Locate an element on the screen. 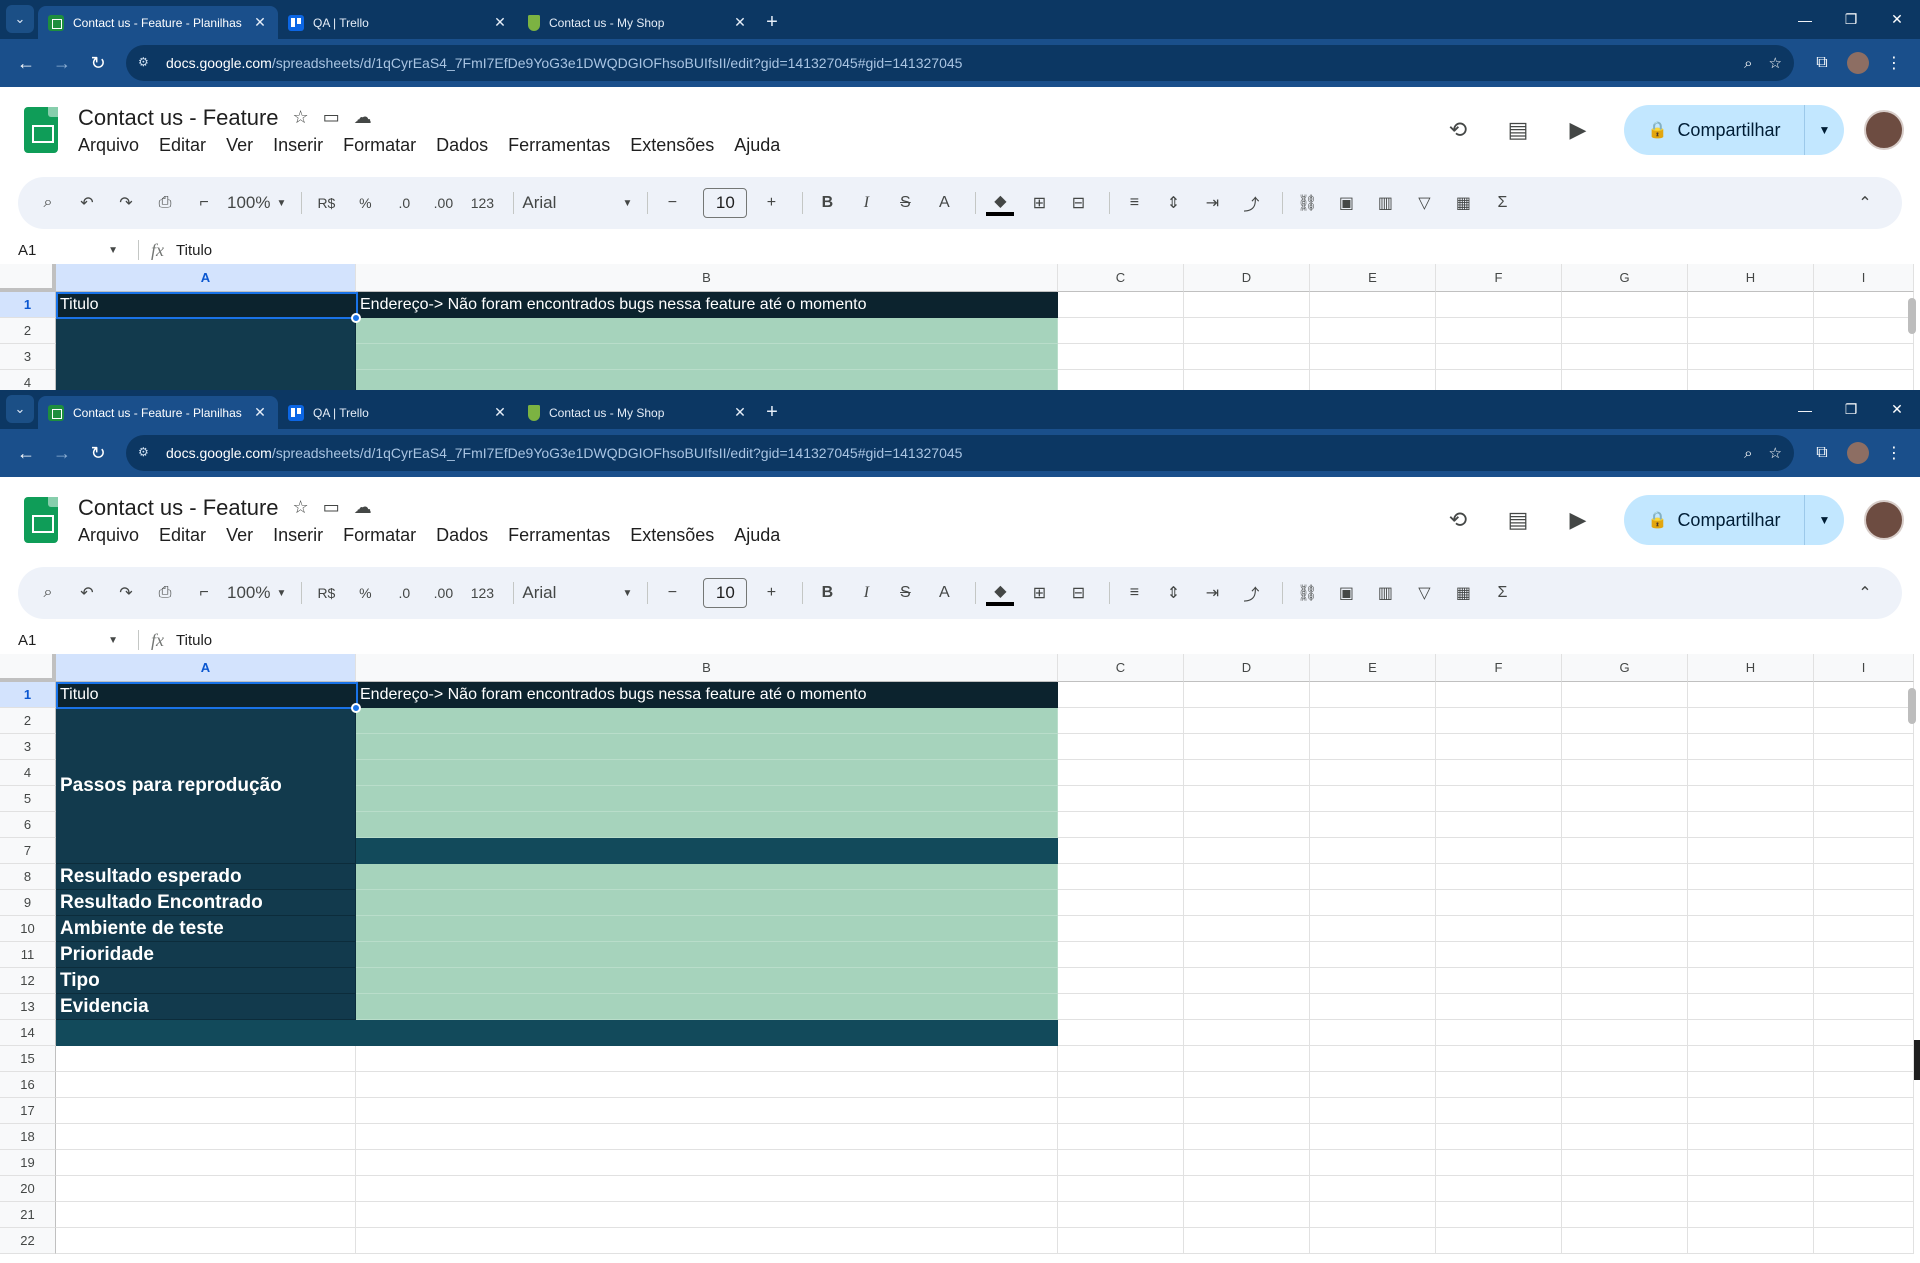  collapse-menu-icon: ⌃ is located at coordinates (1865, 203).